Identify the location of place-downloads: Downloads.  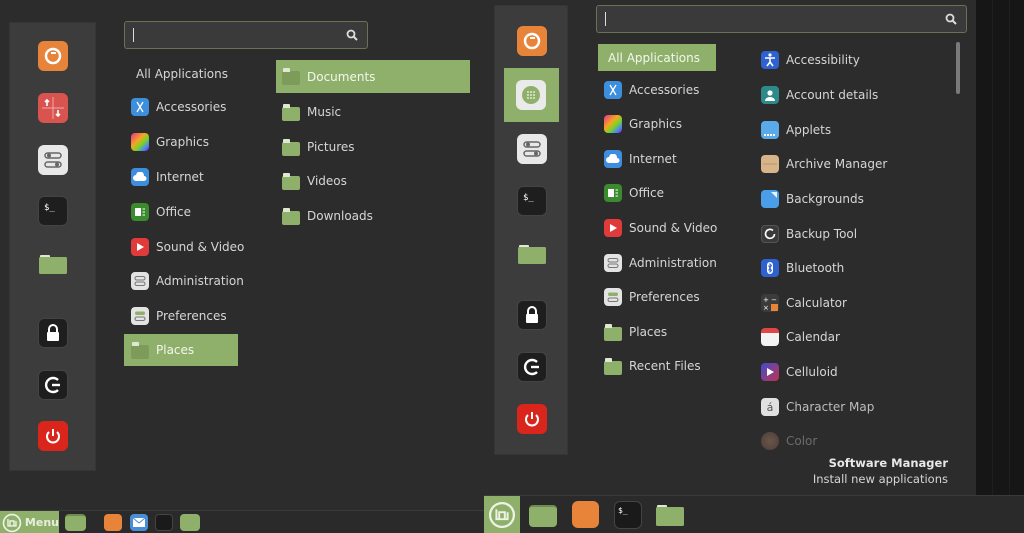
(372, 216).